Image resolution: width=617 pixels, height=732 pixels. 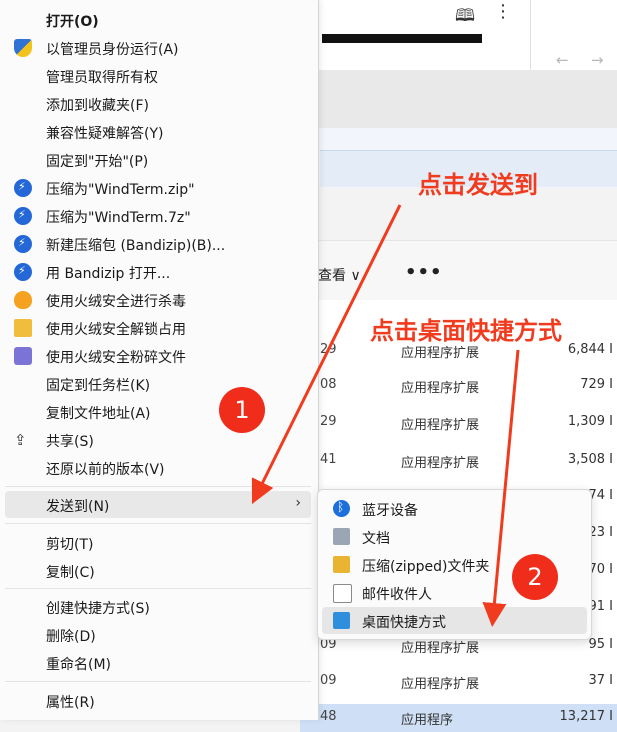 I want to click on mail-icon, so click(x=342, y=593).